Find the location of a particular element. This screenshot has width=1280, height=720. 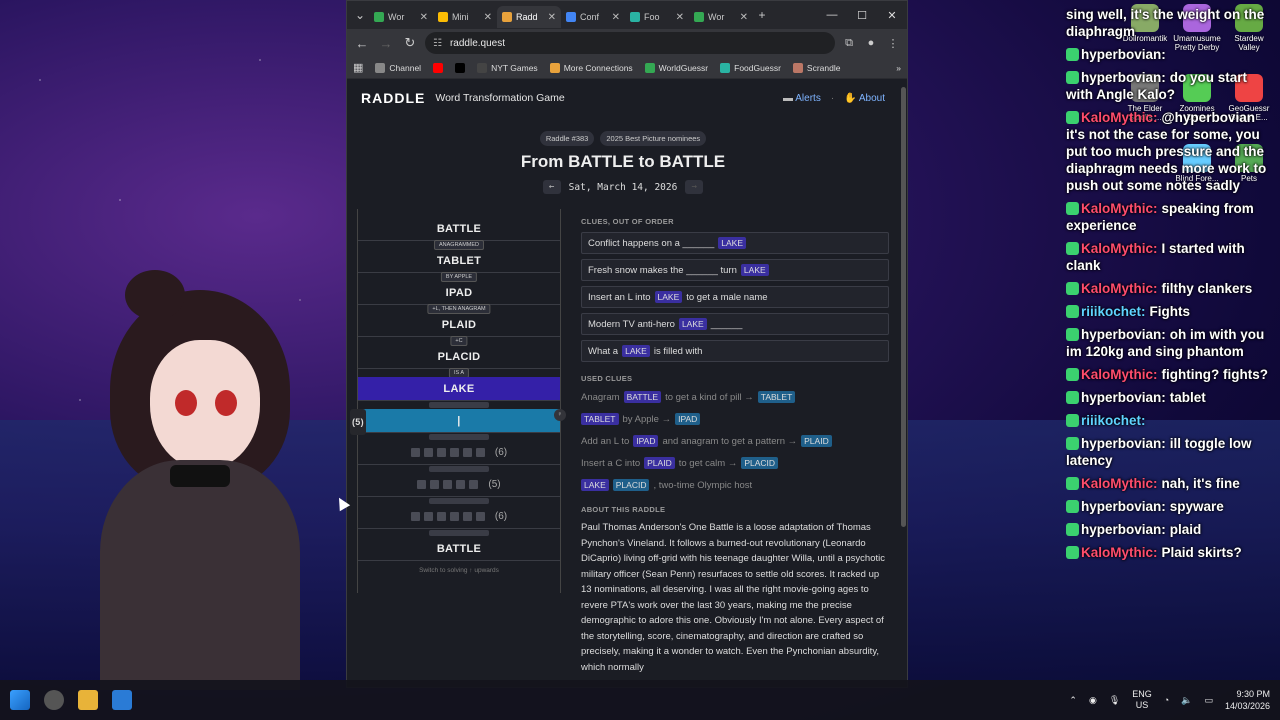

reload-button: ↻ is located at coordinates (410, 43).